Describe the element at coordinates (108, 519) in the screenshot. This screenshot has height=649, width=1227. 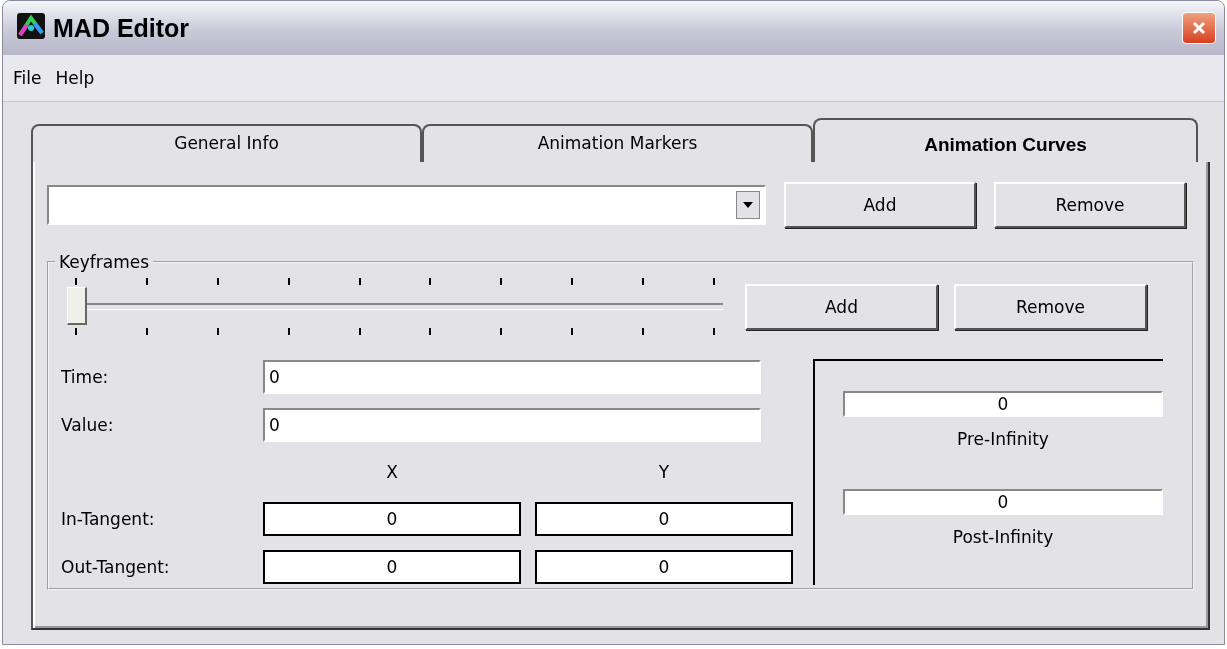
I see `field-label: In-Tangent:` at that location.